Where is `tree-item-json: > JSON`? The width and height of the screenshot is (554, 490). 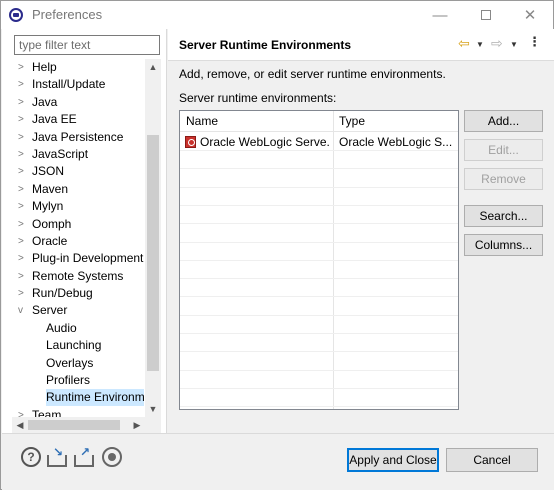 tree-item-json: > JSON is located at coordinates (78, 171).